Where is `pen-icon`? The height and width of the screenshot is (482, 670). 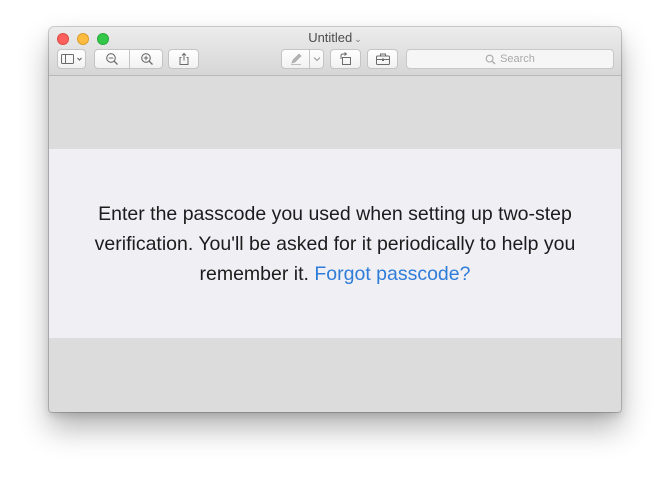
pen-icon is located at coordinates (295, 59).